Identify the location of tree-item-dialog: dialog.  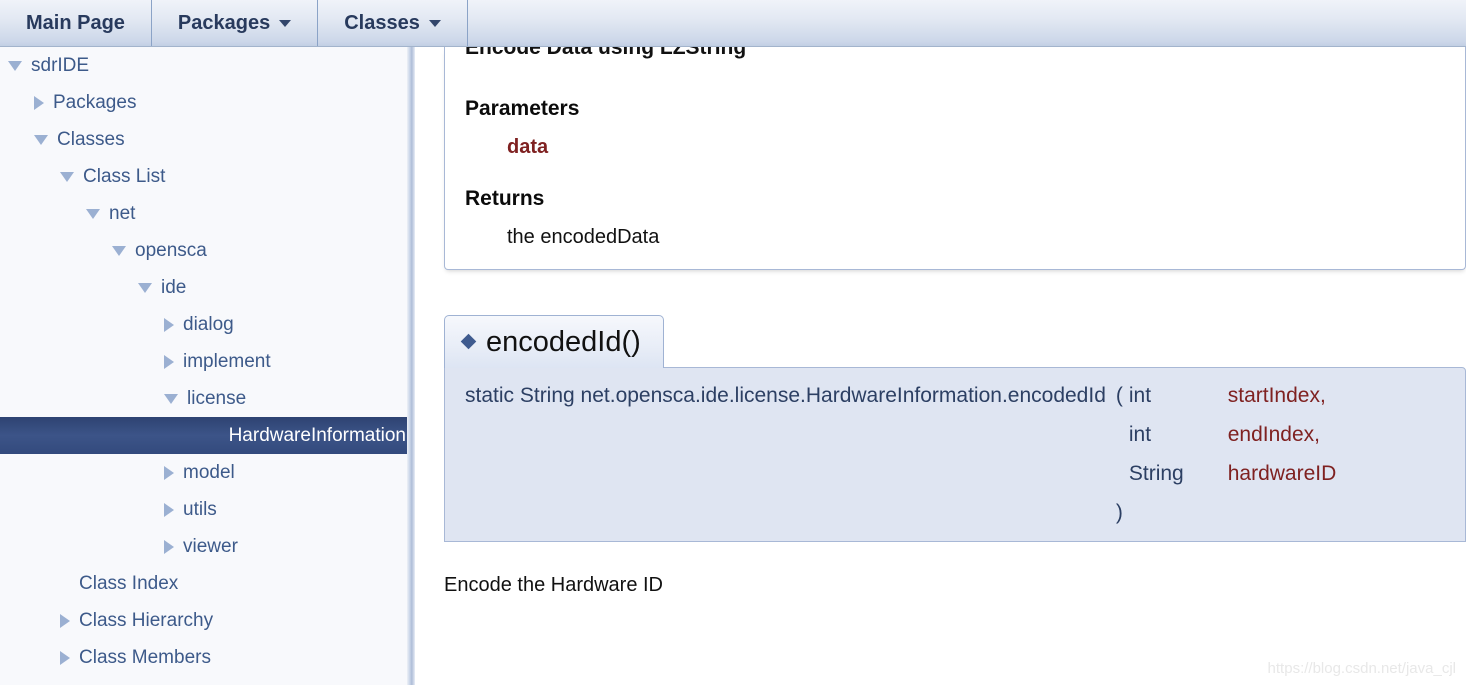
(206, 324).